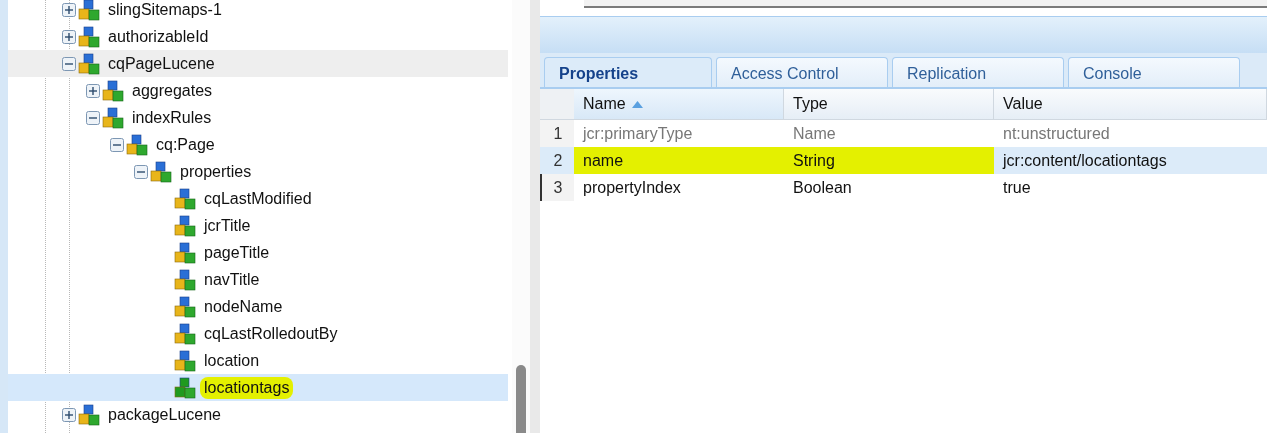 The height and width of the screenshot is (433, 1267). I want to click on sort-ascending-icon, so click(637, 104).